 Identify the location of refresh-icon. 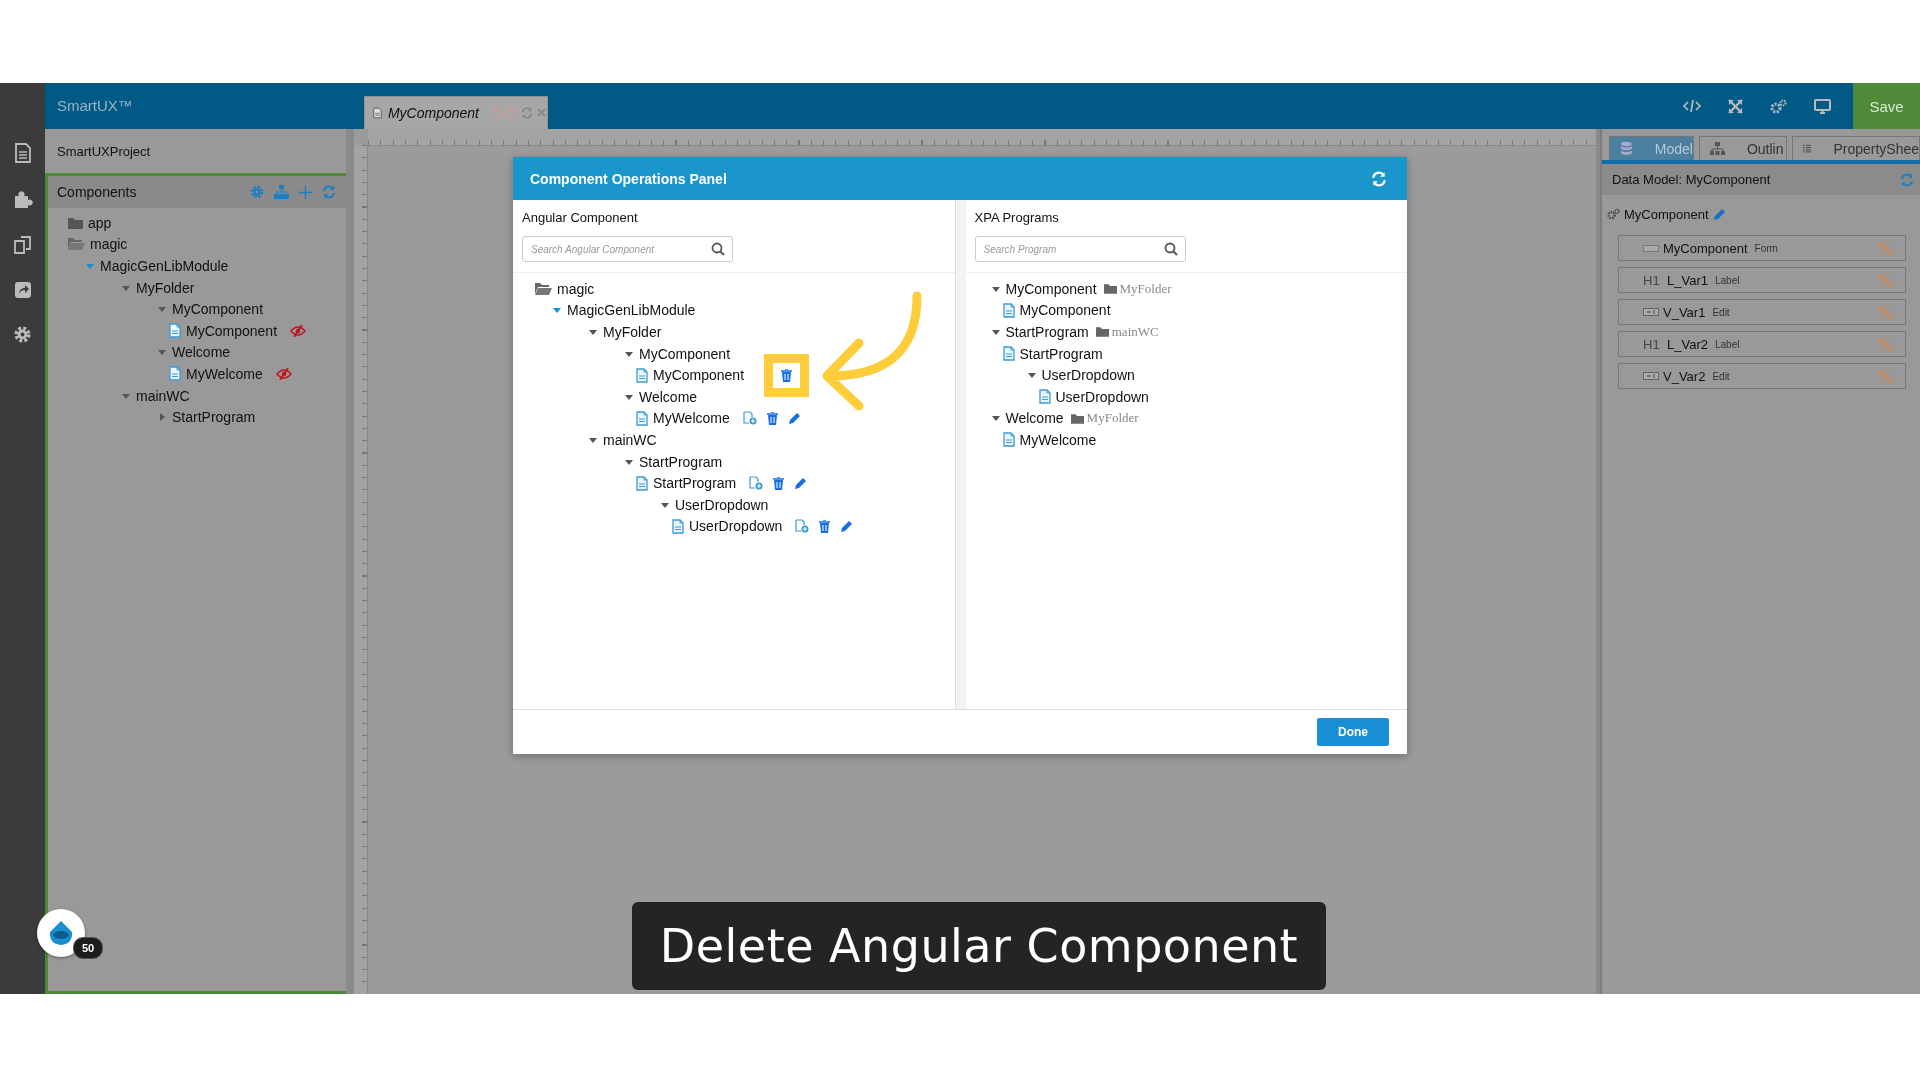
(1379, 178).